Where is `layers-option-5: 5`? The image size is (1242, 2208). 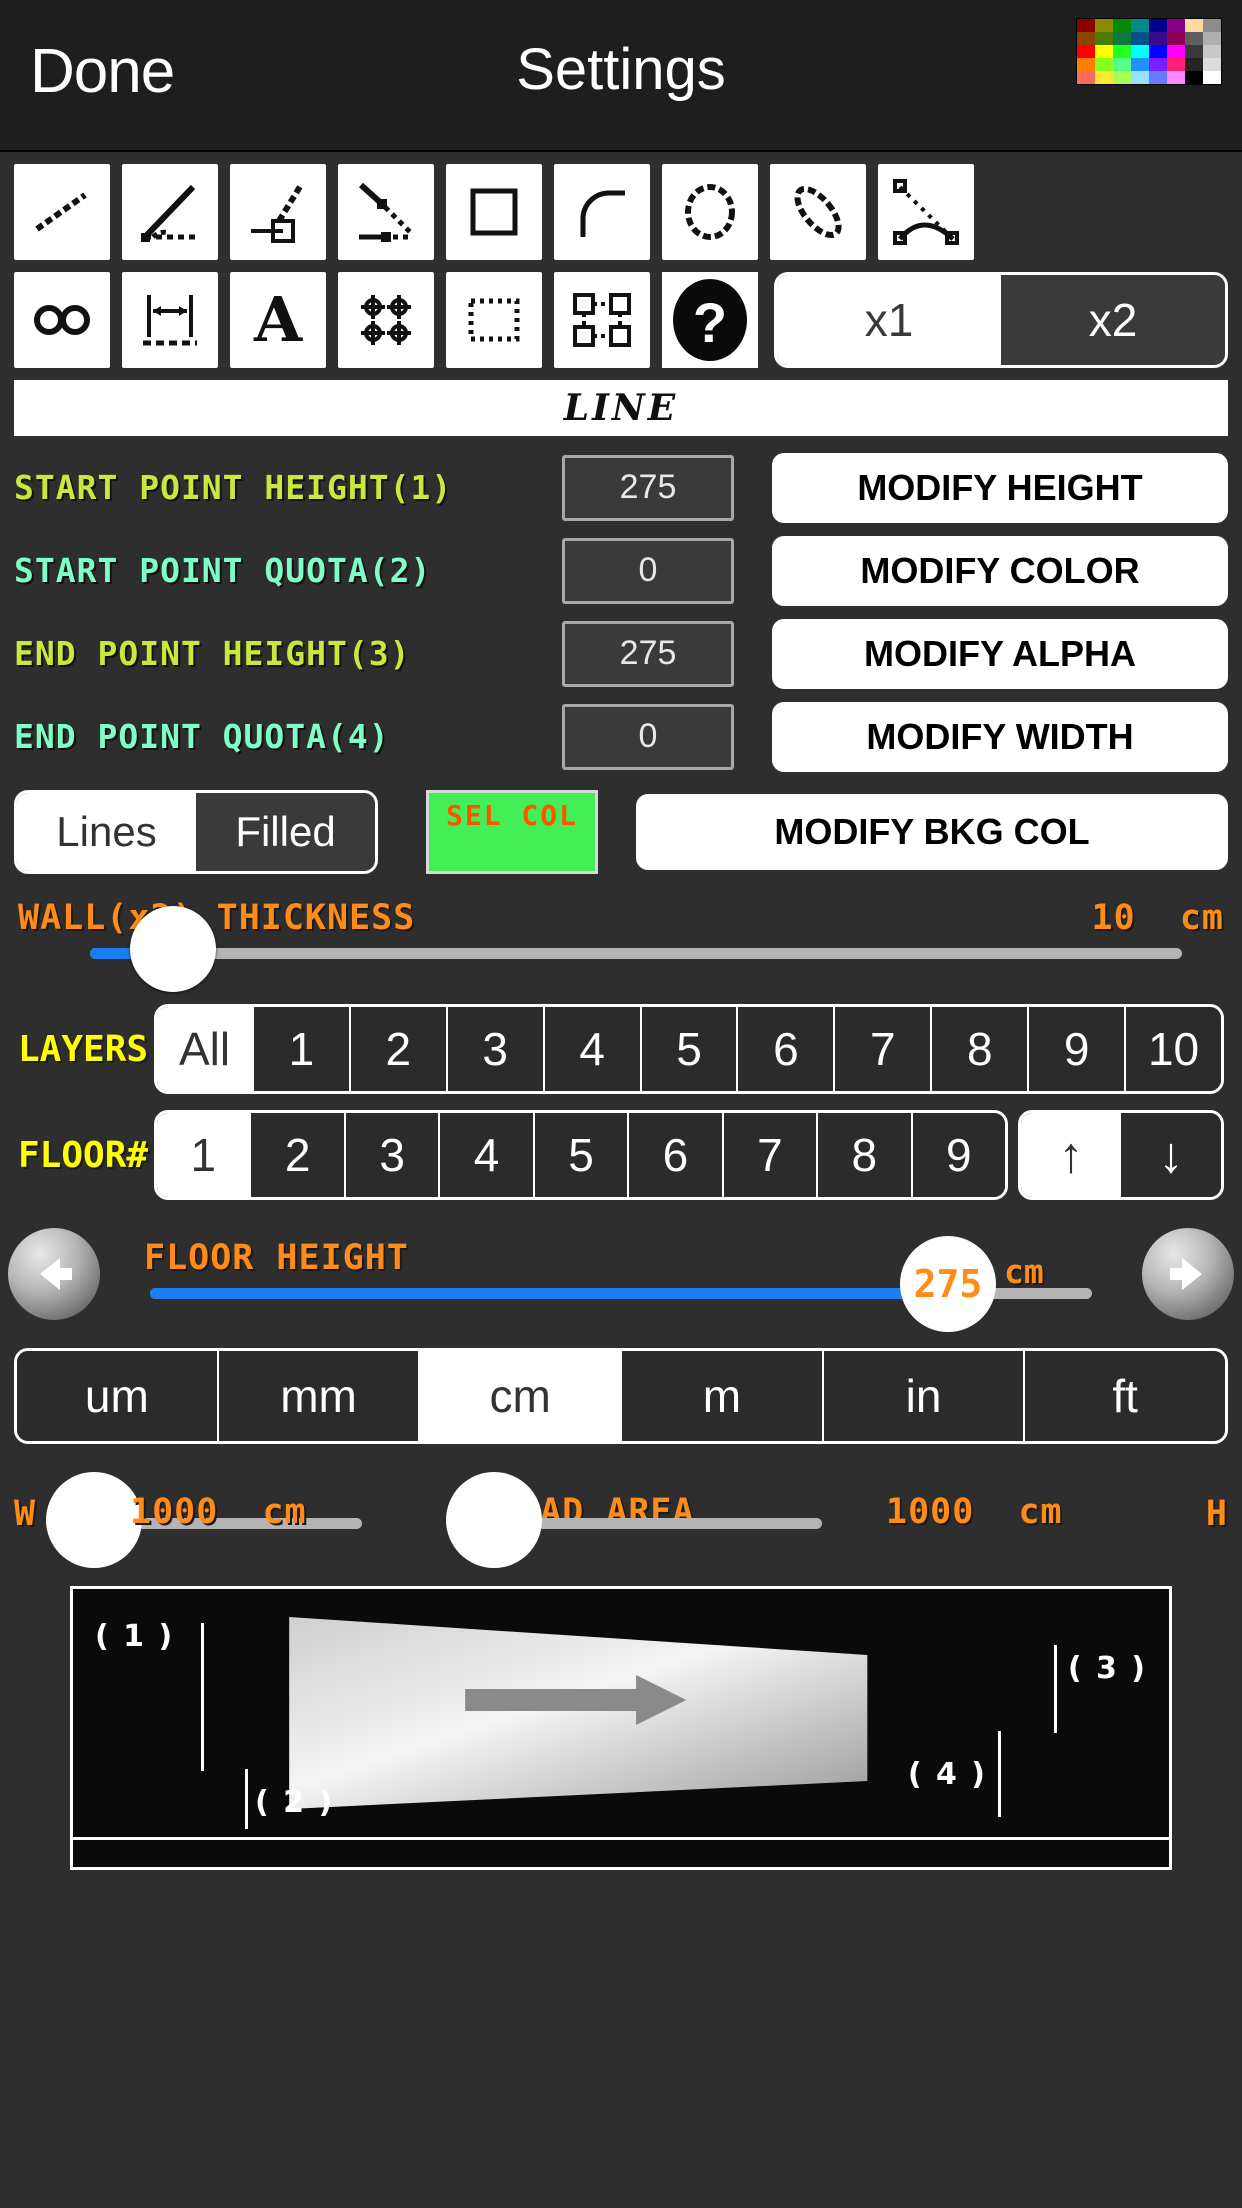
layers-option-5: 5 is located at coordinates (690, 1049).